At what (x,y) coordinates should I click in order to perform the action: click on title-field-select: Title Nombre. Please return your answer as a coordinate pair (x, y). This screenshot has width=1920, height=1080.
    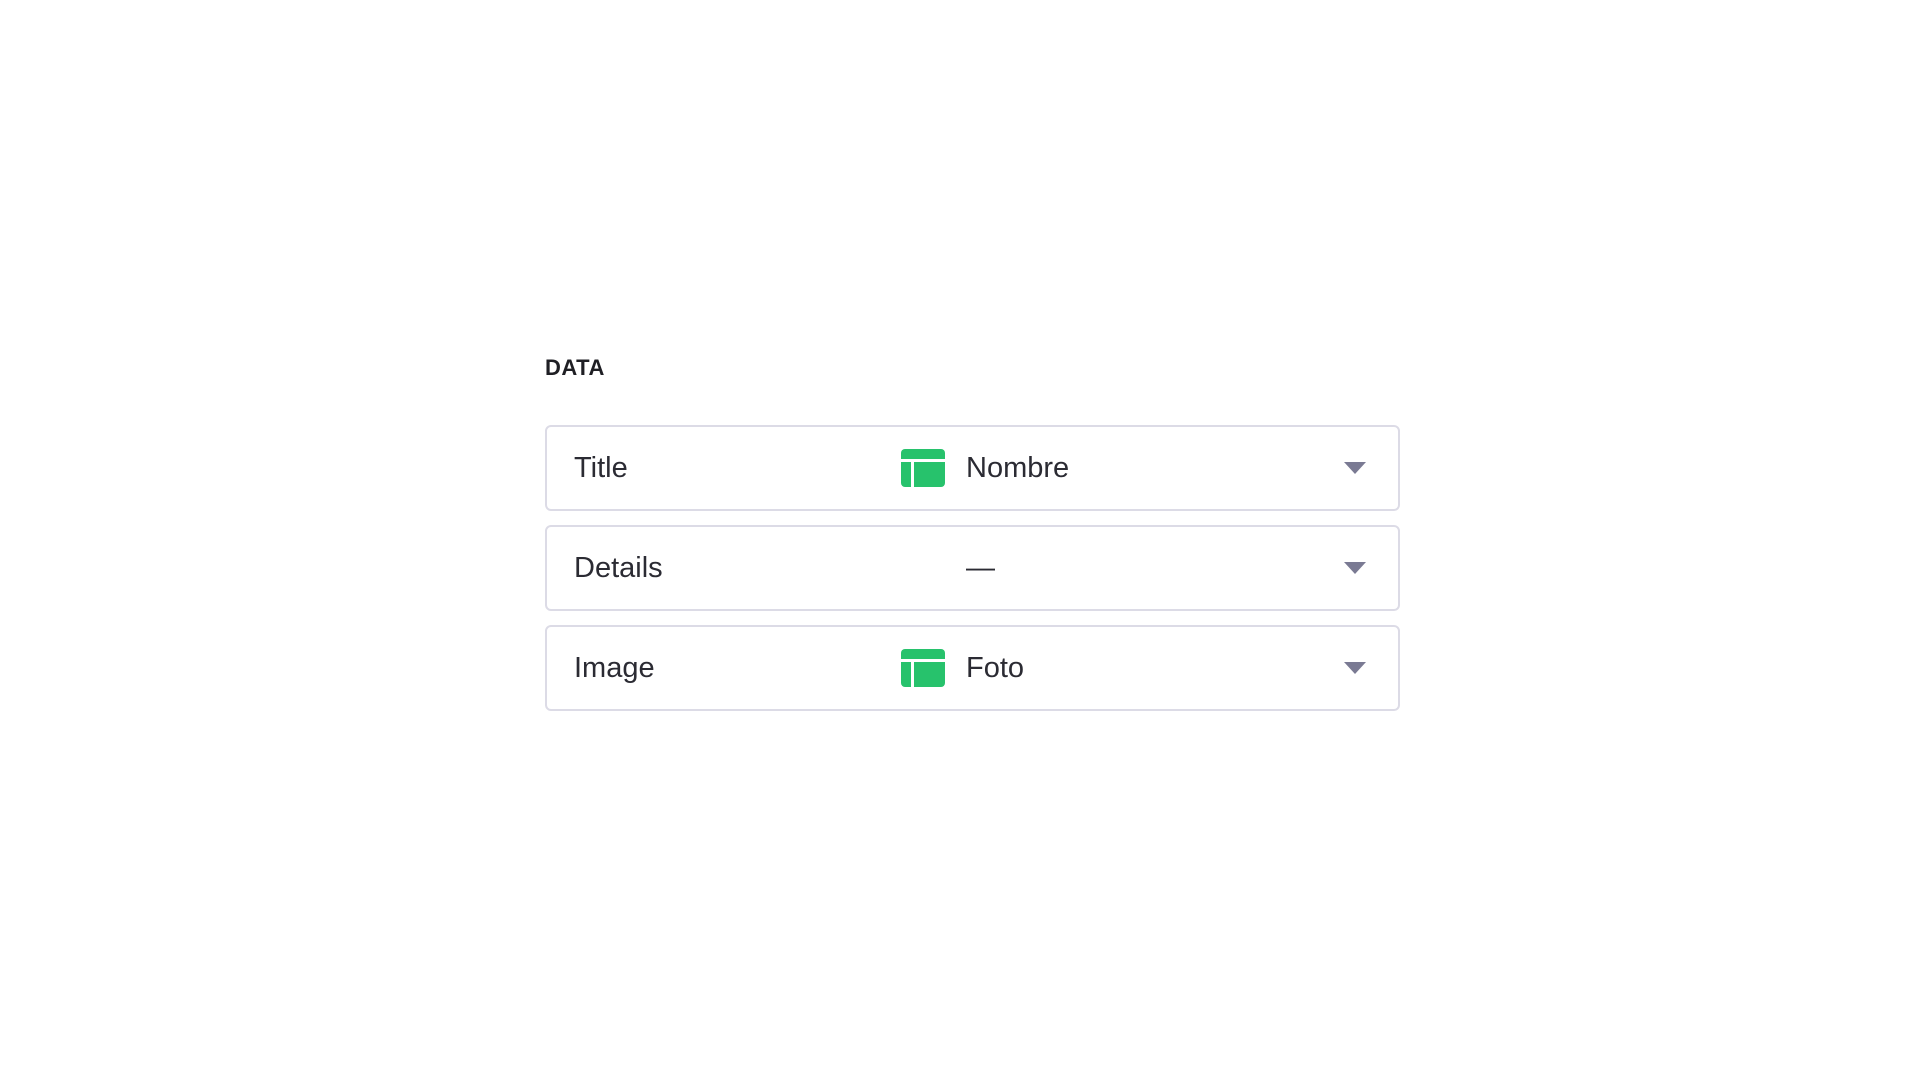
    Looking at the image, I should click on (972, 468).